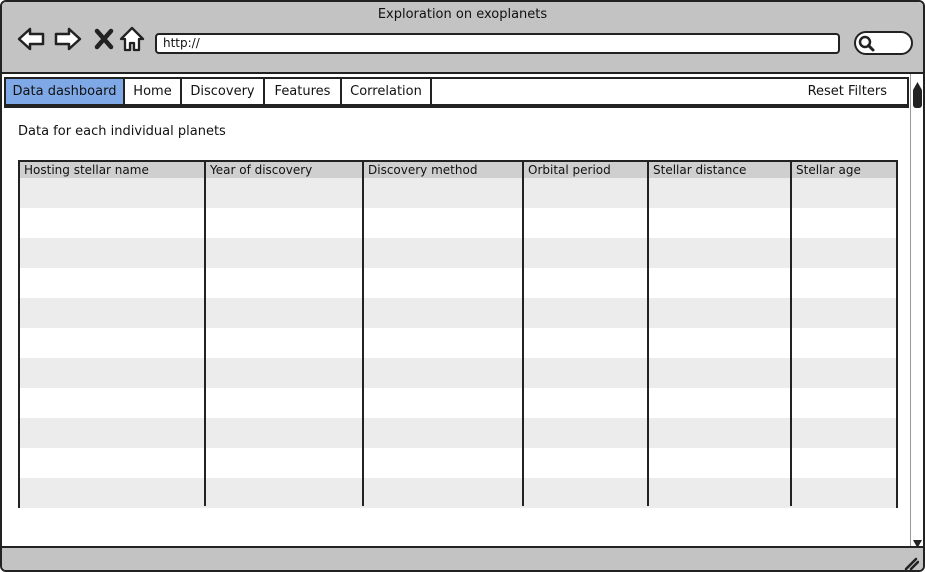 Image resolution: width=925 pixels, height=572 pixels. What do you see at coordinates (112, 170) in the screenshot?
I see `column-header-hosting-stellar-name: Hosting stellar name` at bounding box center [112, 170].